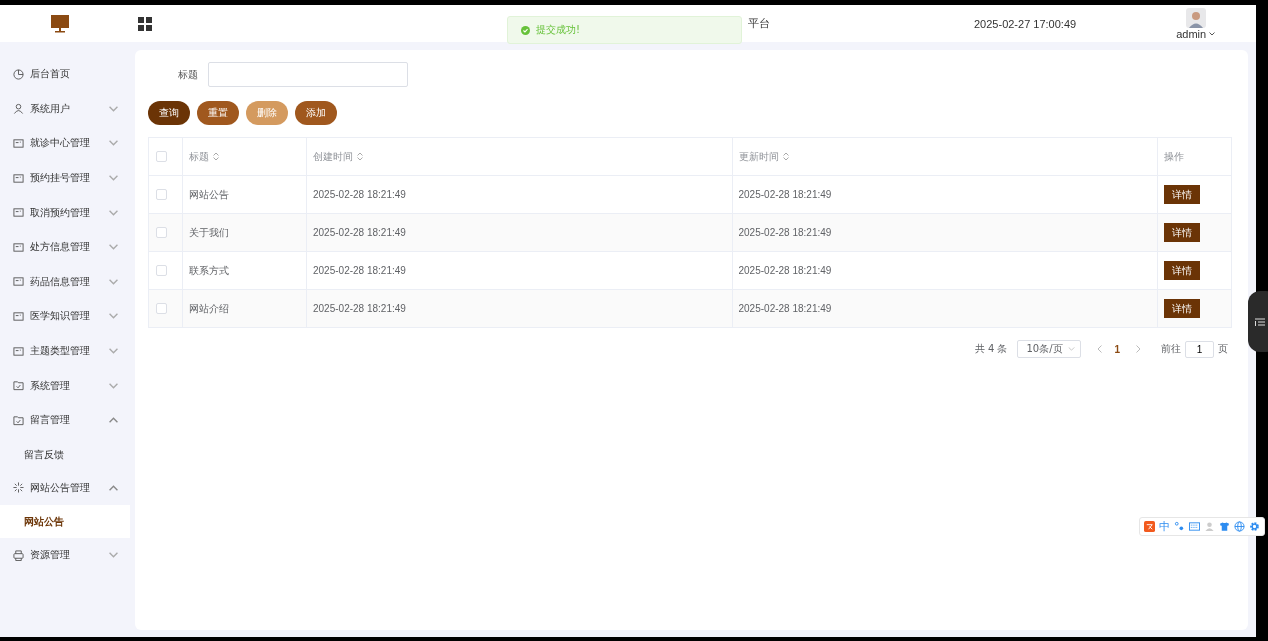 This screenshot has width=1268, height=641. What do you see at coordinates (1179, 526) in the screenshot?
I see `punctuation-icon` at bounding box center [1179, 526].